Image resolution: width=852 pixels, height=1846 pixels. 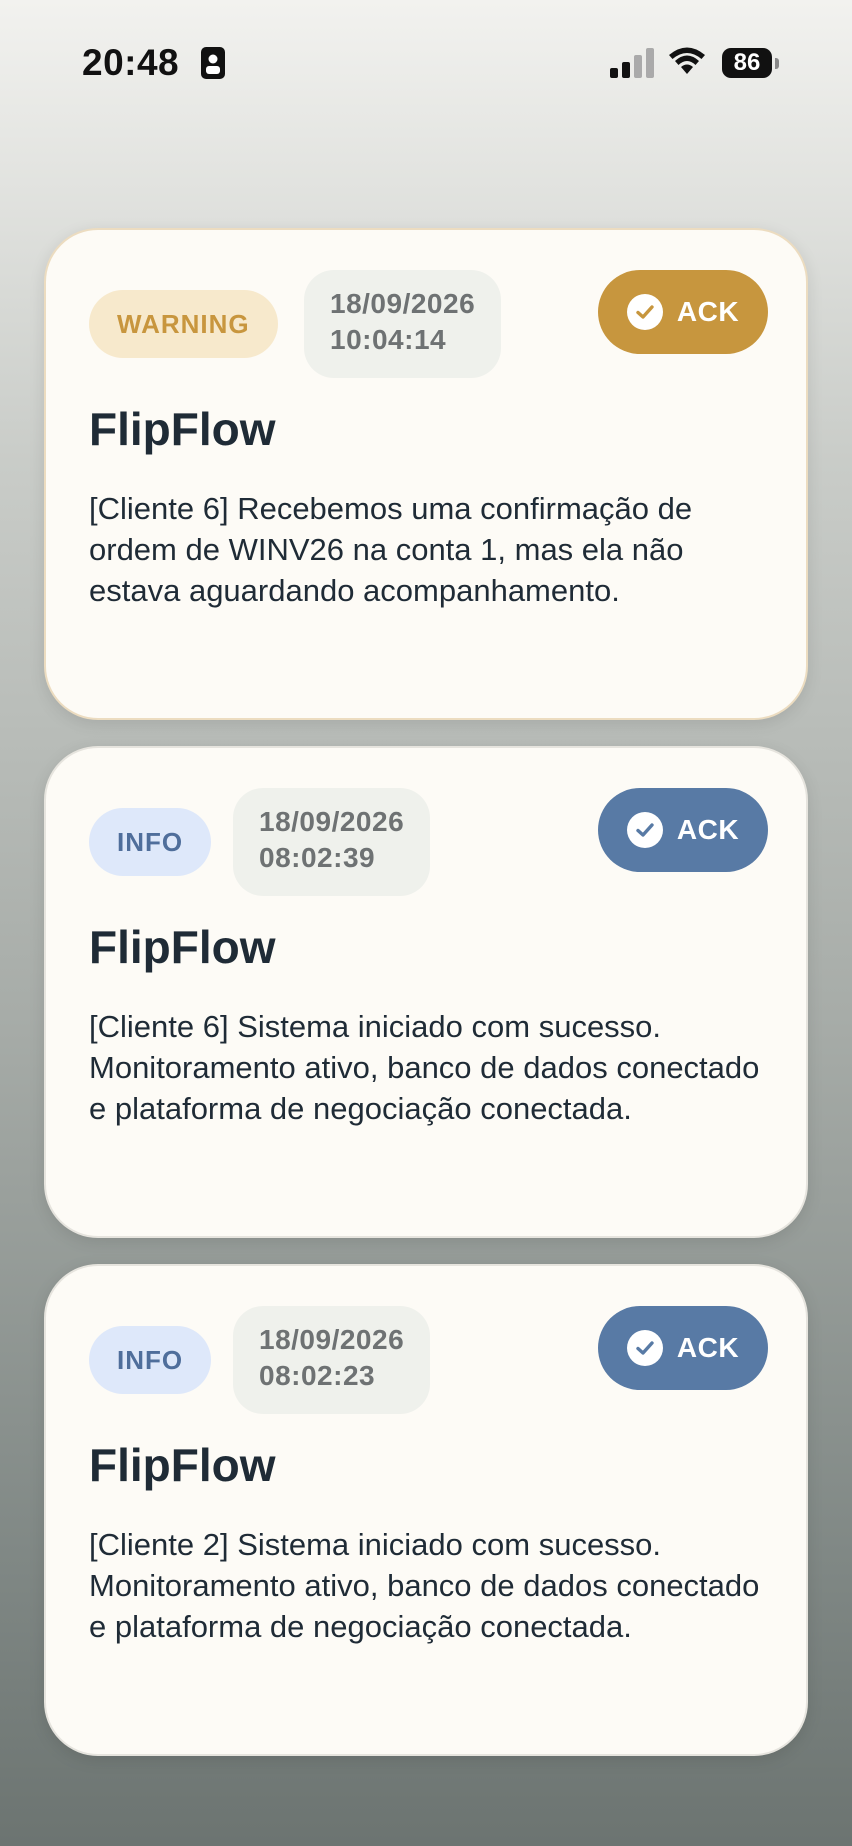 What do you see at coordinates (317, 857) in the screenshot?
I see `timestamp-time: 08:02:39` at bounding box center [317, 857].